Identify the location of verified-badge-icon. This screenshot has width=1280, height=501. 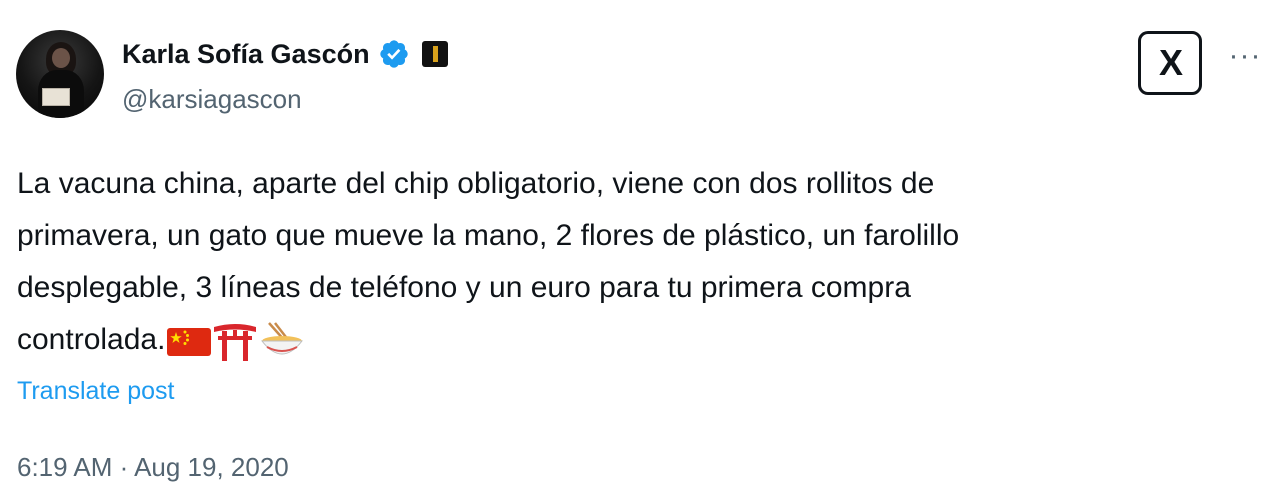
(393, 54).